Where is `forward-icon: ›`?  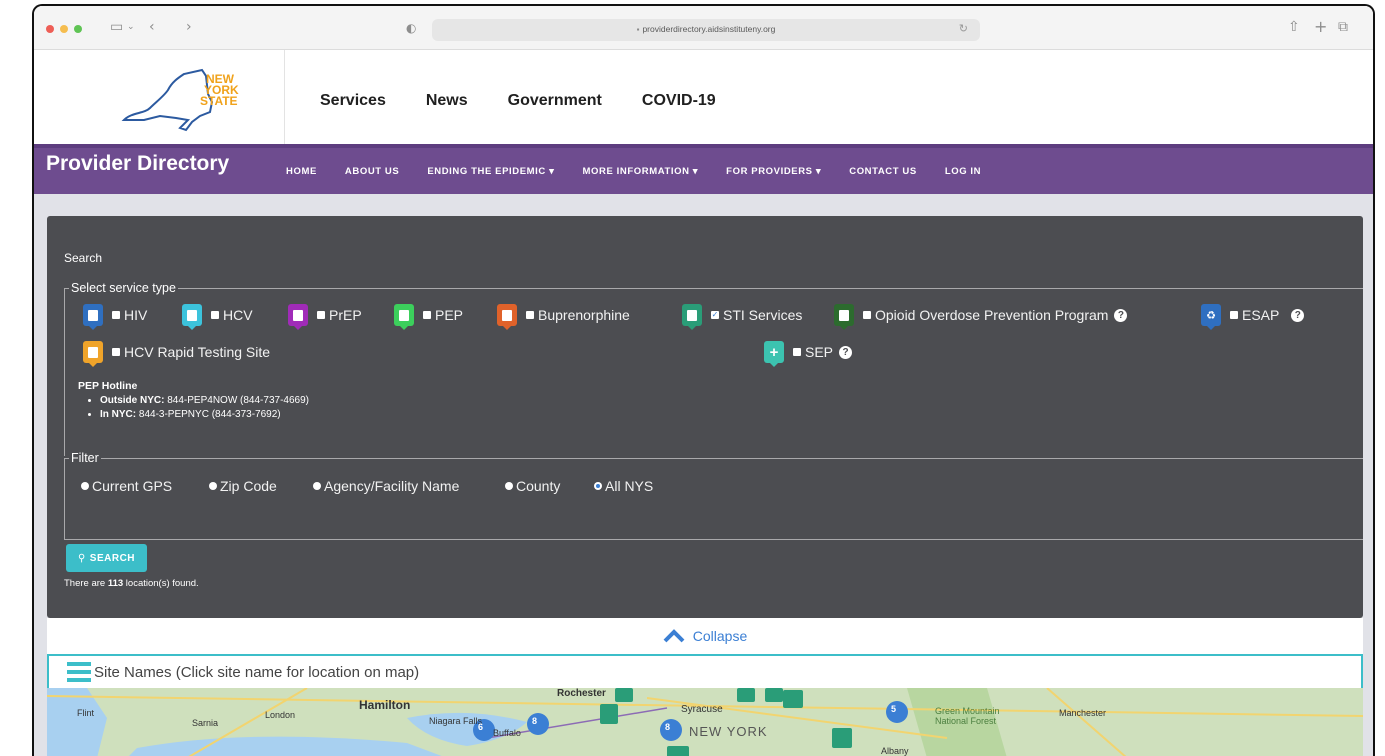 forward-icon: › is located at coordinates (189, 27).